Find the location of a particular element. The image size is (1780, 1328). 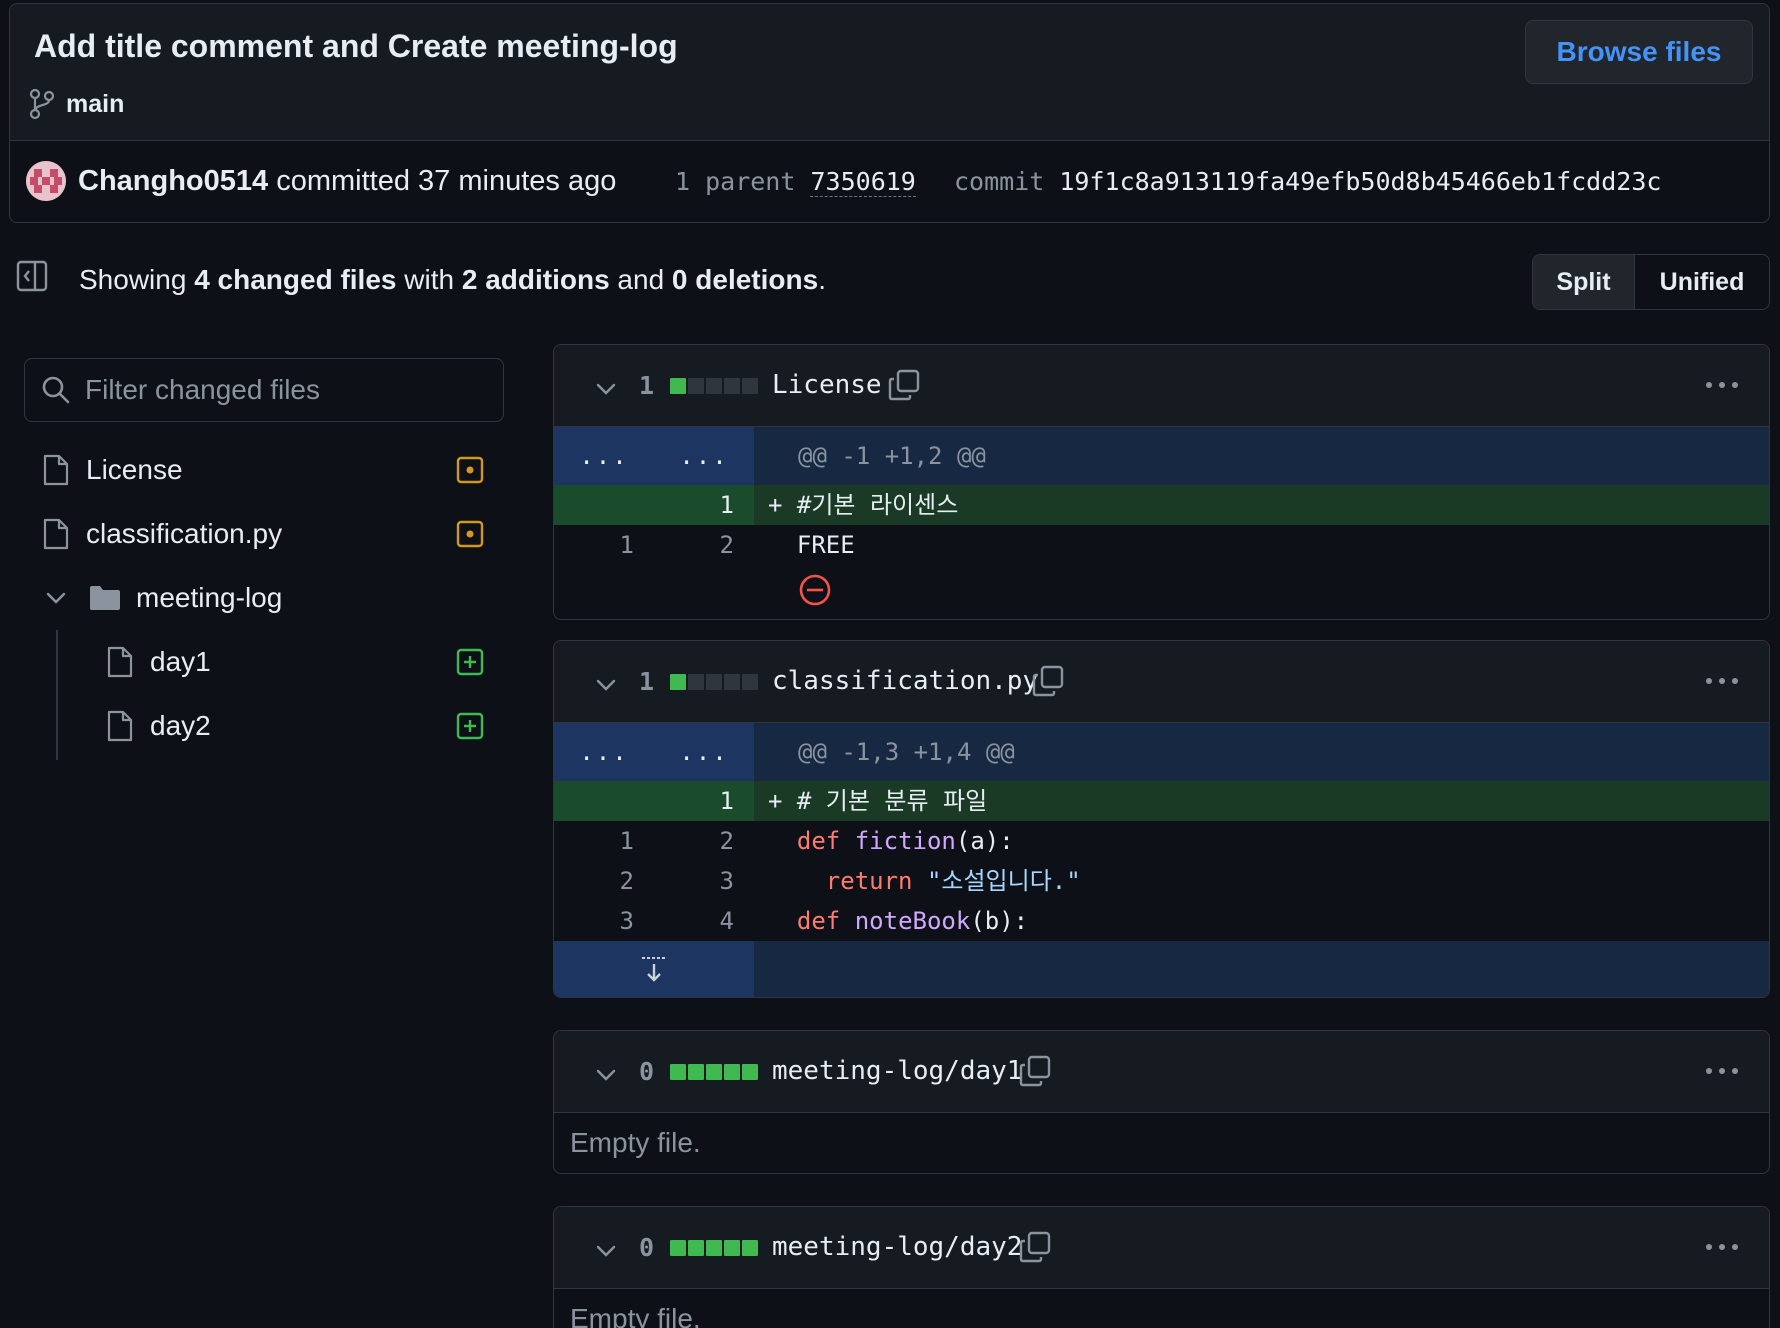

context-line-code: def noteBook(b): is located at coordinates (1261, 921).